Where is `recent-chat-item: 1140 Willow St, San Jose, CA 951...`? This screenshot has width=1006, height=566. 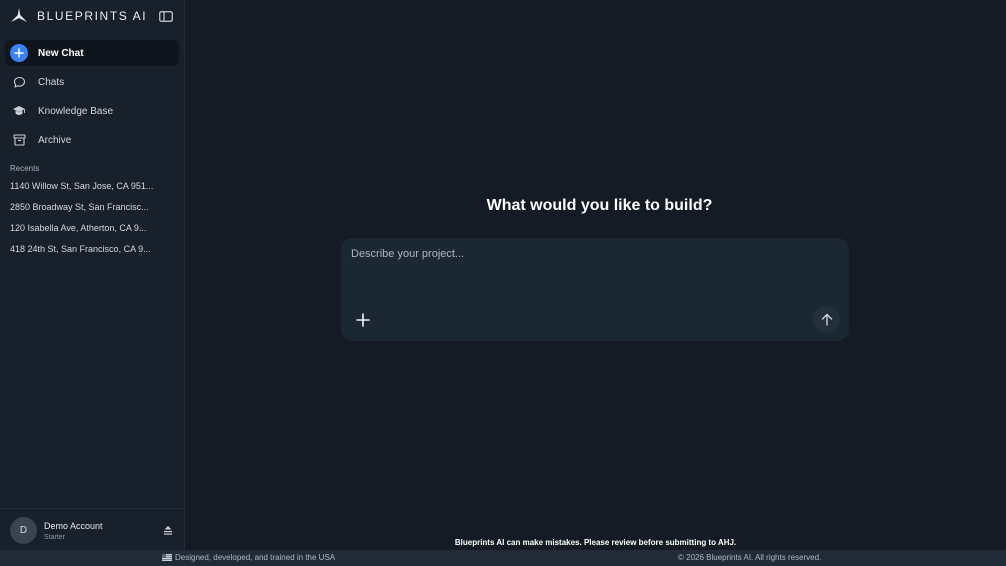 recent-chat-item: 1140 Willow St, San Jose, CA 951... is located at coordinates (92, 188).